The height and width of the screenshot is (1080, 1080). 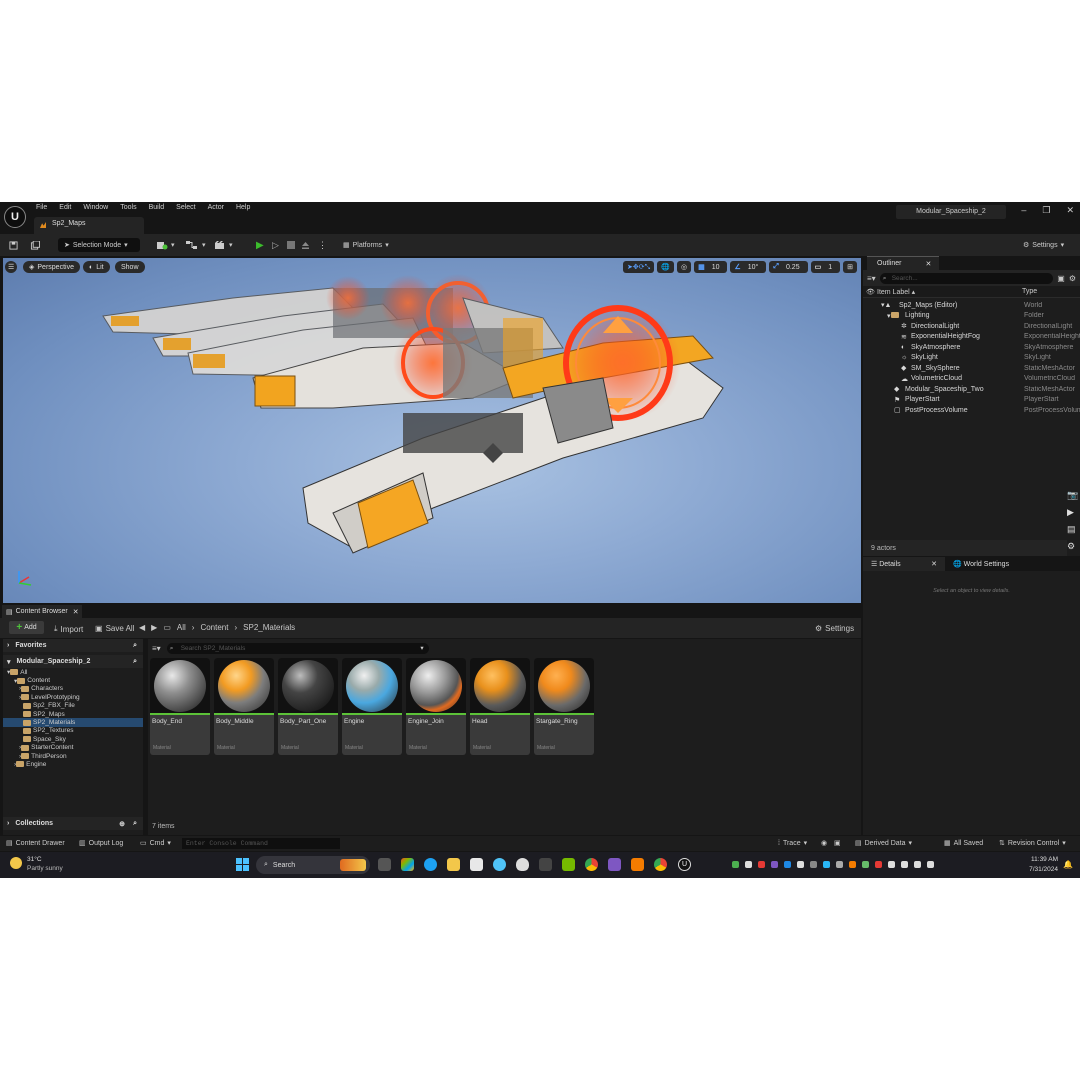 I want to click on add-collection-icon: ⊕, so click(x=122, y=824).